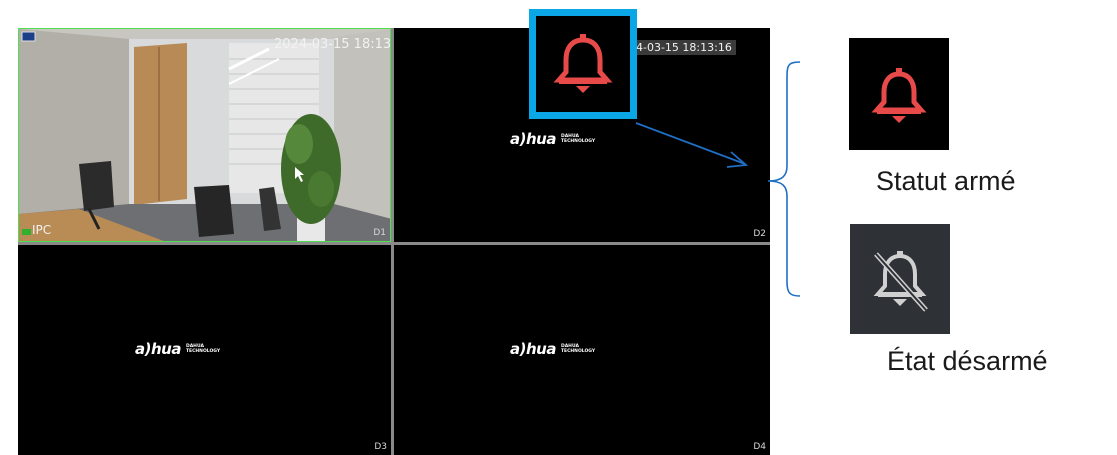 This screenshot has width=1117, height=455. I want to click on channel-label: D4, so click(759, 447).